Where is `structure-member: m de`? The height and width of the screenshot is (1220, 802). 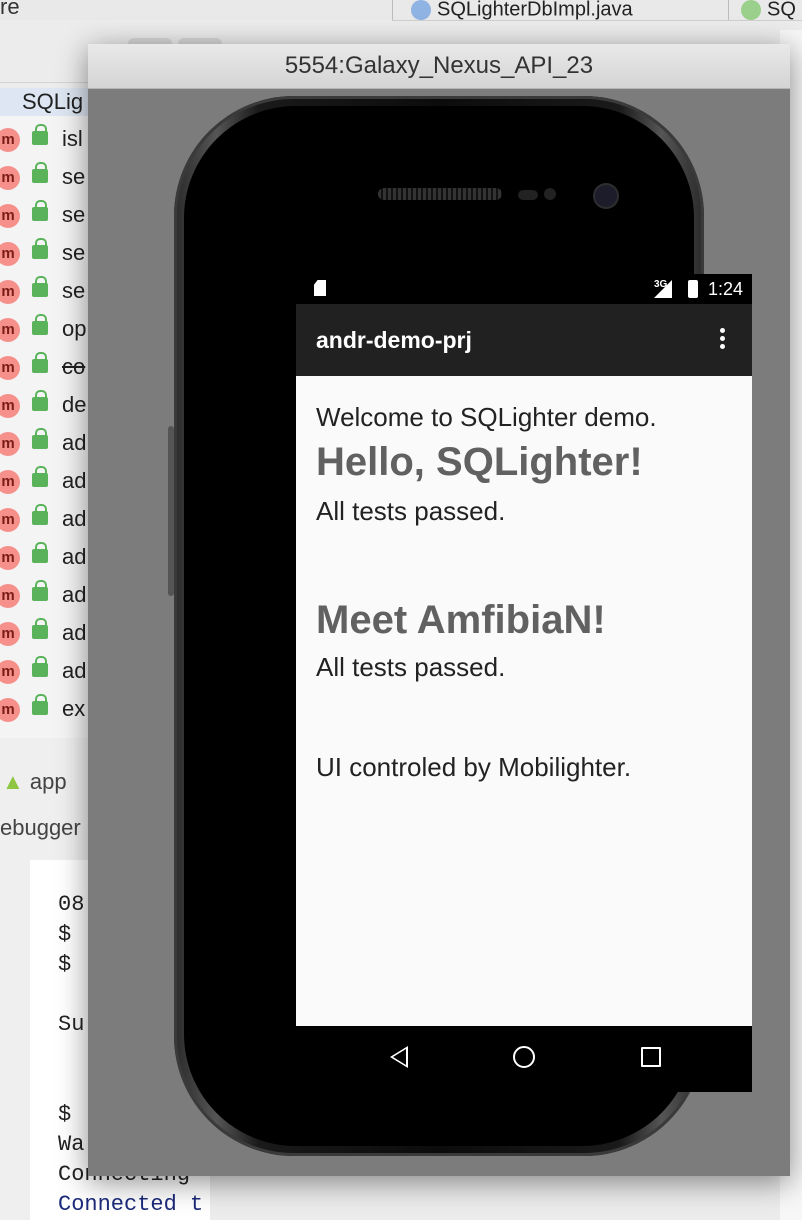
structure-member: m de is located at coordinates (45, 405).